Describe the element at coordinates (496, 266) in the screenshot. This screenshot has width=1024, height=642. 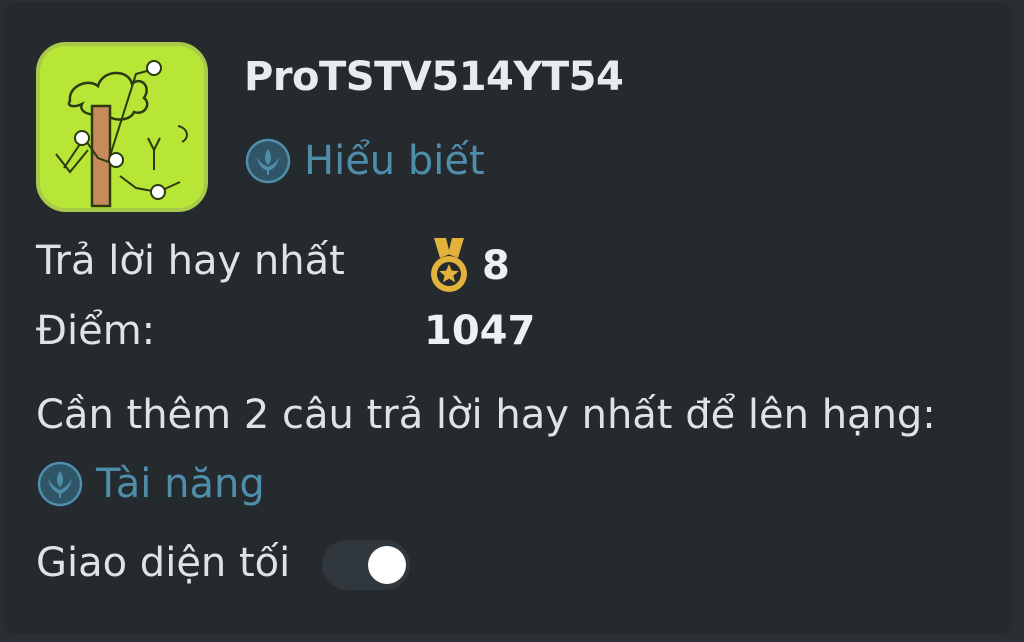
I see `best-answers-count: 8` at that location.